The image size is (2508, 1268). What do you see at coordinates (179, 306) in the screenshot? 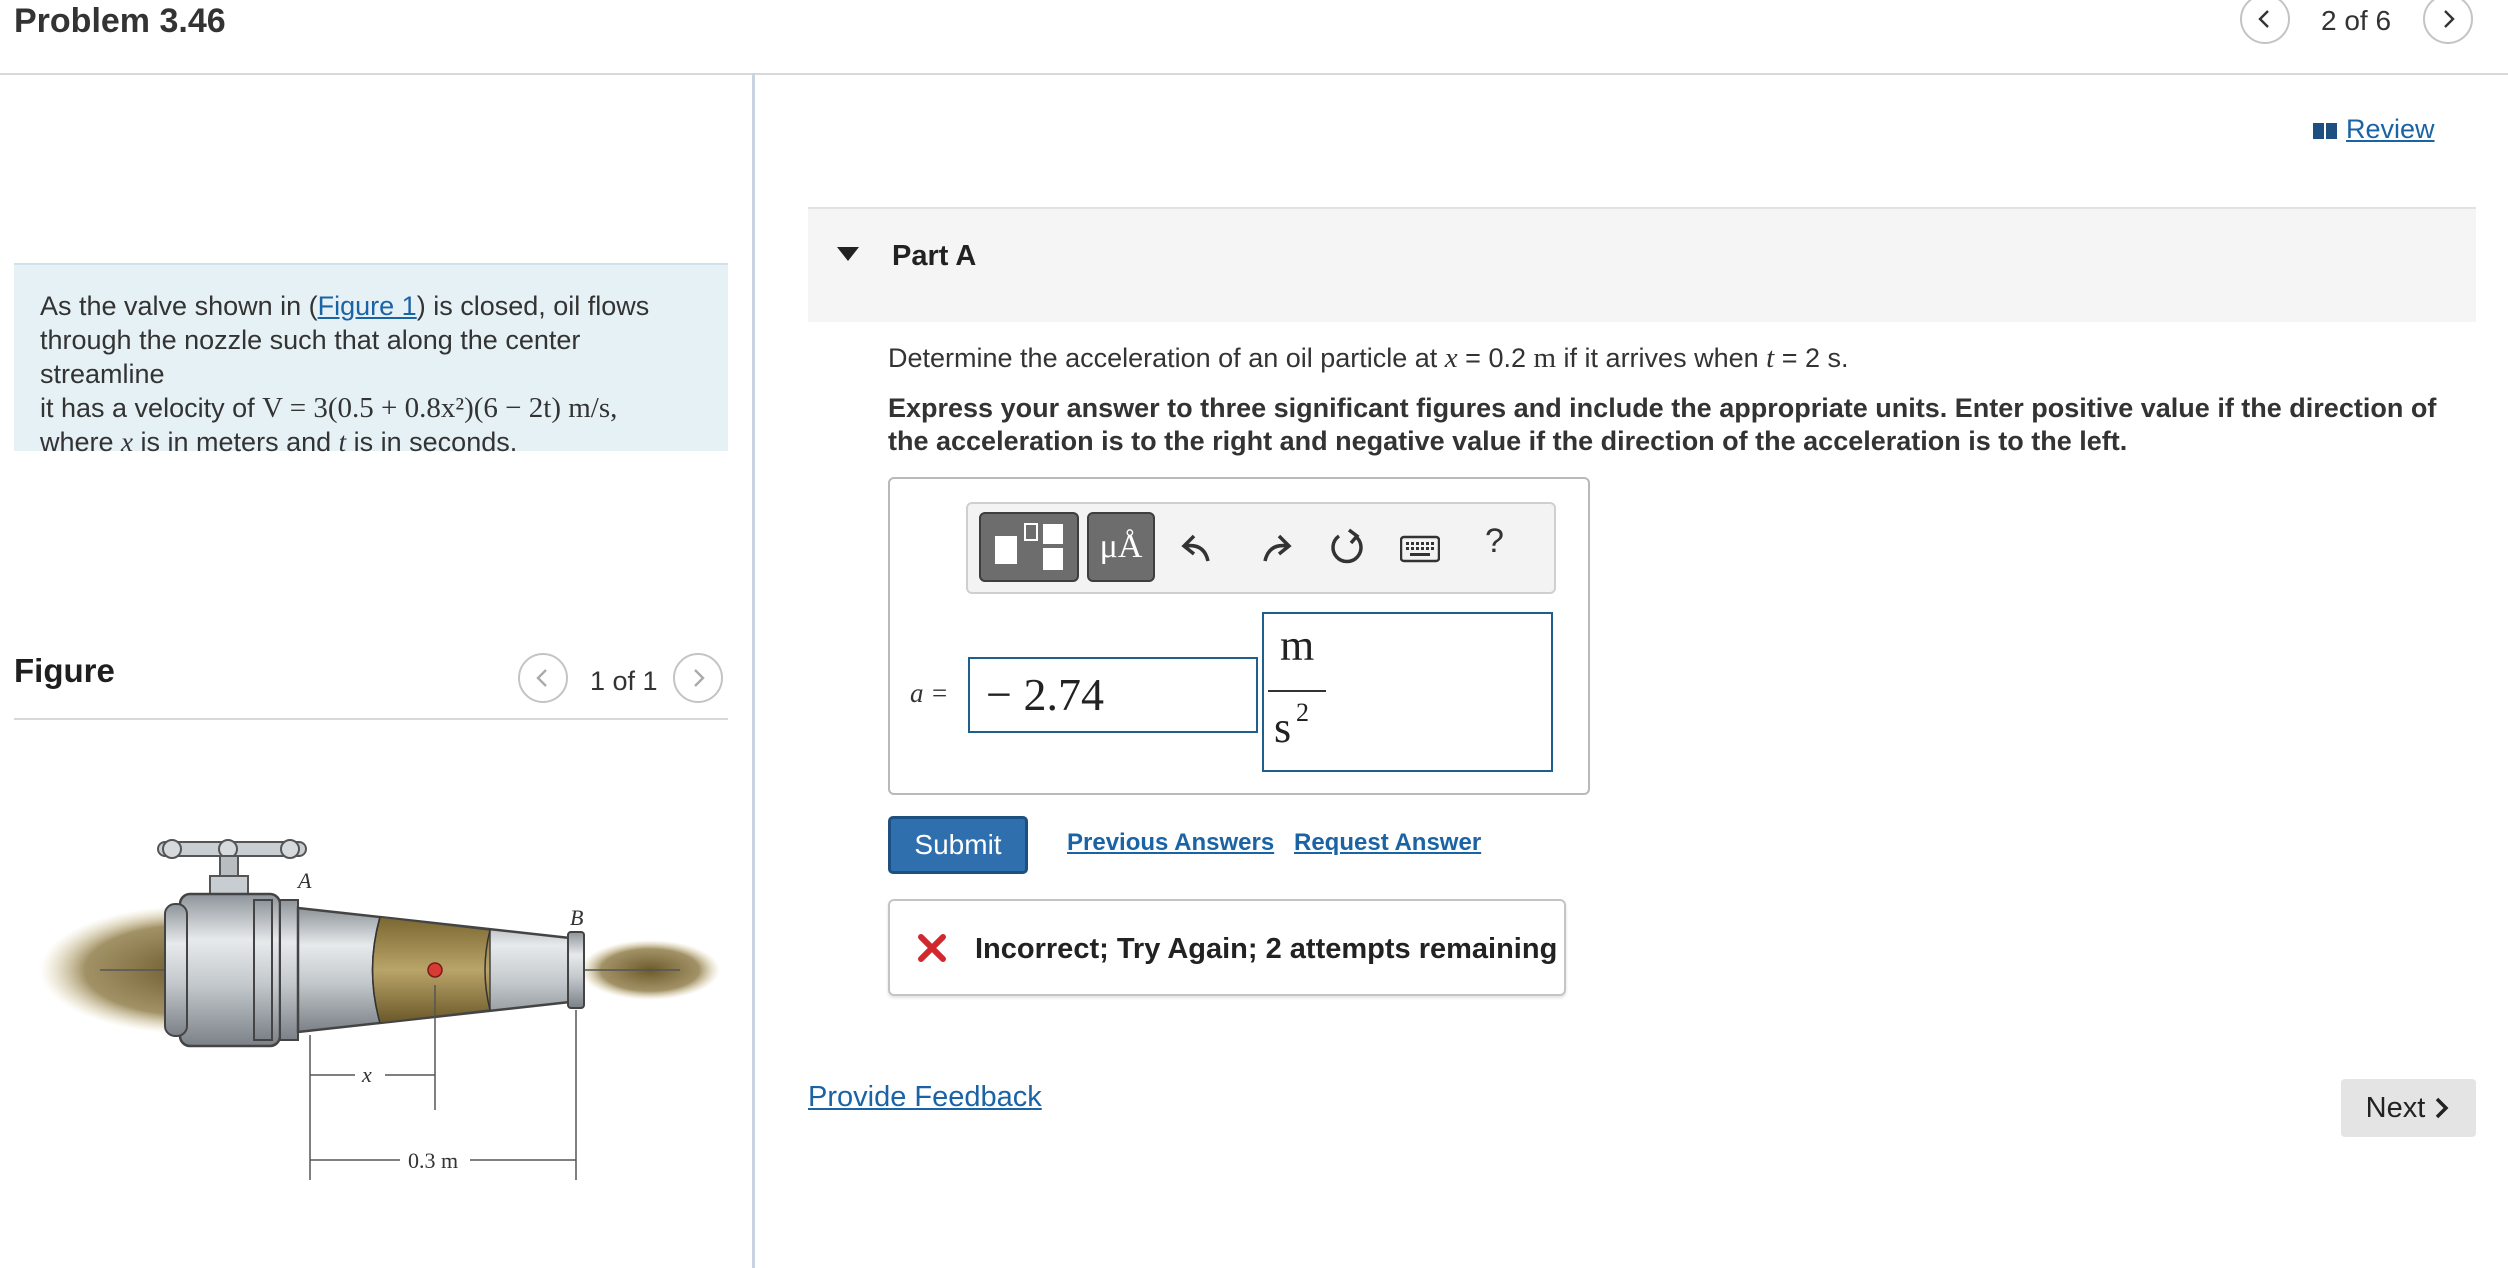
I see `intro-text: As the valve shown in (` at bounding box center [179, 306].